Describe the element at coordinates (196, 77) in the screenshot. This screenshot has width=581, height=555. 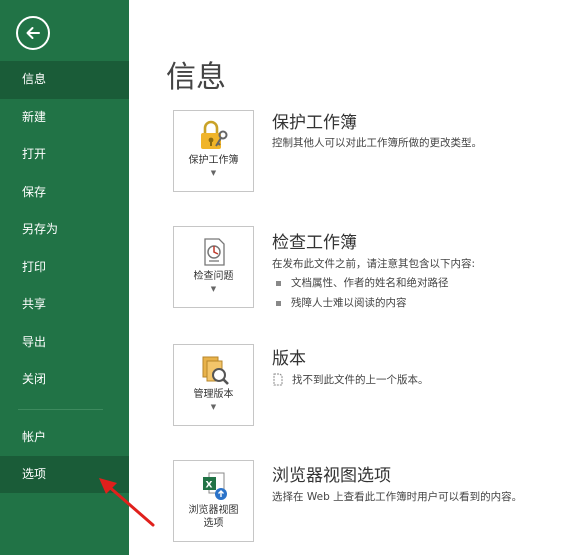
I see `page-title: 信息` at that location.